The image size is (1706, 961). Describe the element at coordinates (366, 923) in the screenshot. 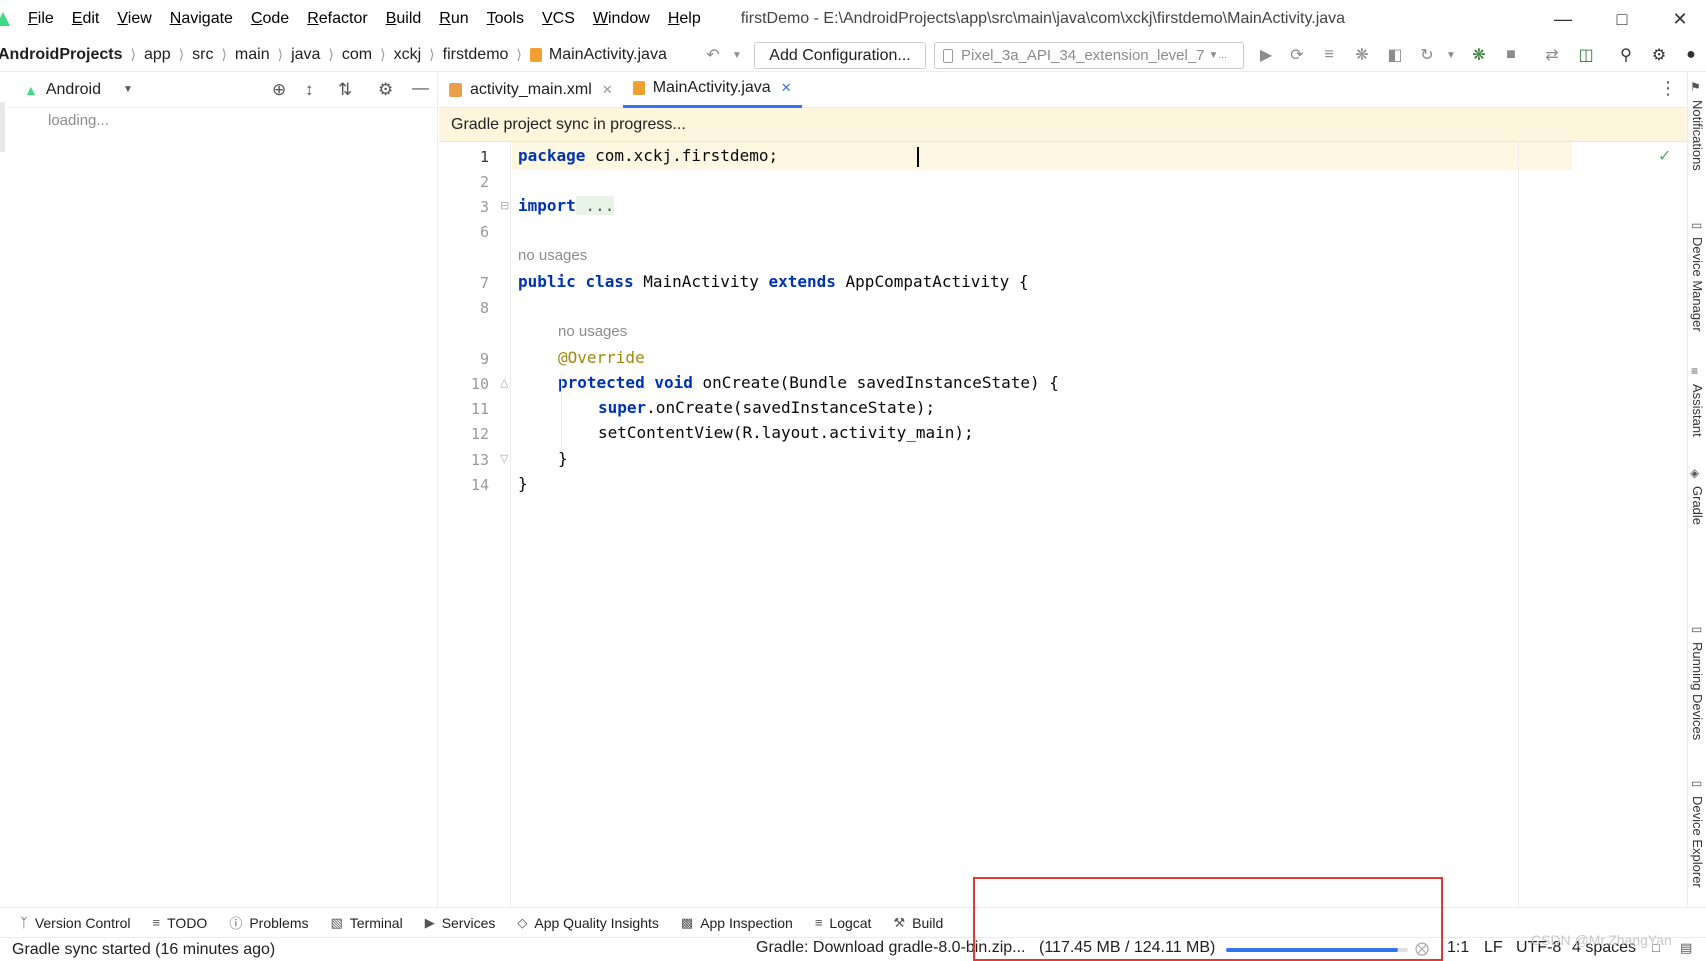

I see `tool-terminal: ▧ Terminal` at that location.